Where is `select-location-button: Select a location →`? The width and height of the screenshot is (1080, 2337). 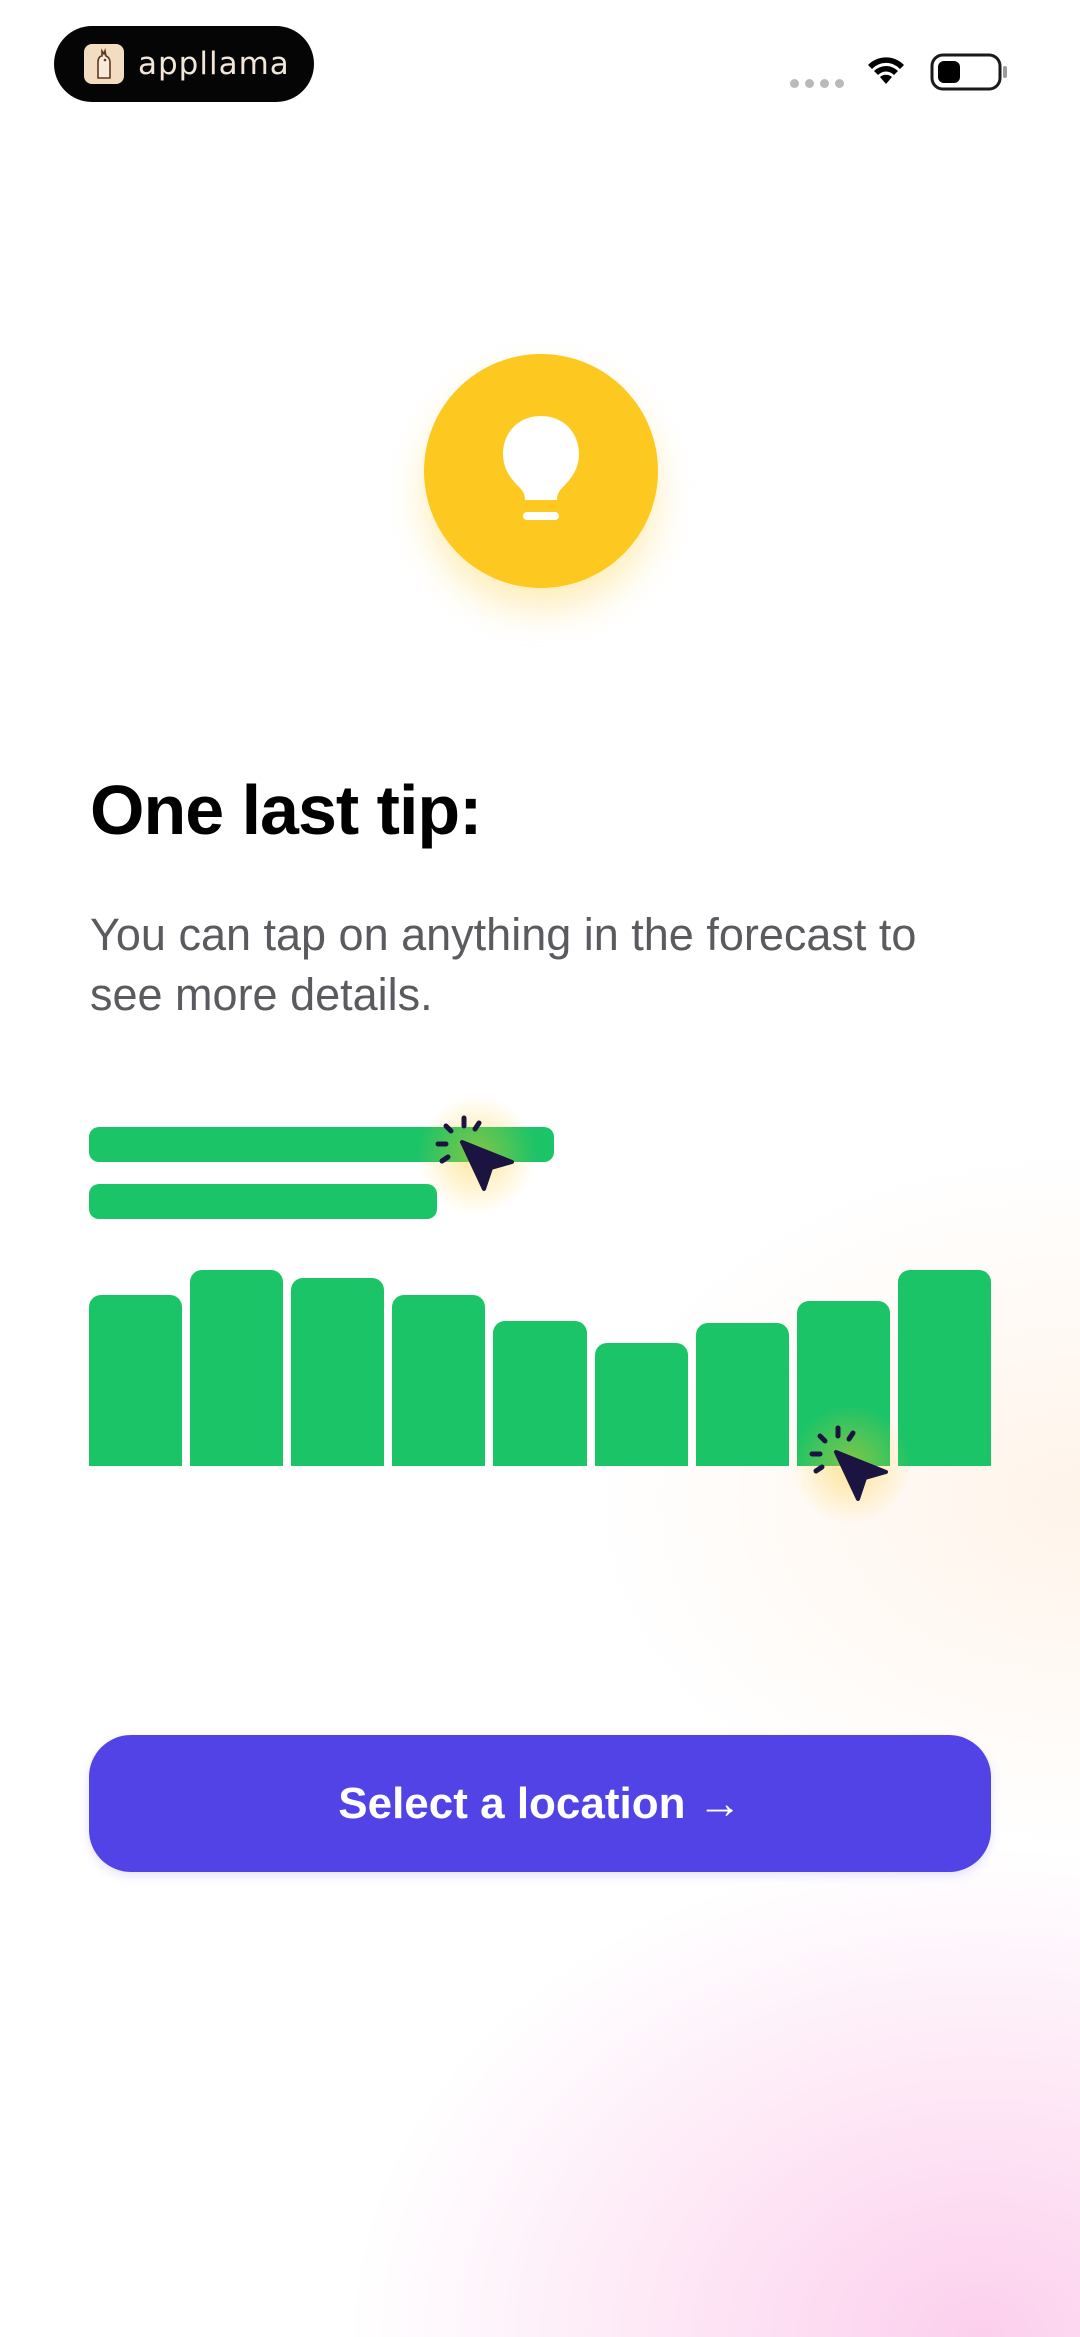
select-location-button: Select a location → is located at coordinates (540, 1803).